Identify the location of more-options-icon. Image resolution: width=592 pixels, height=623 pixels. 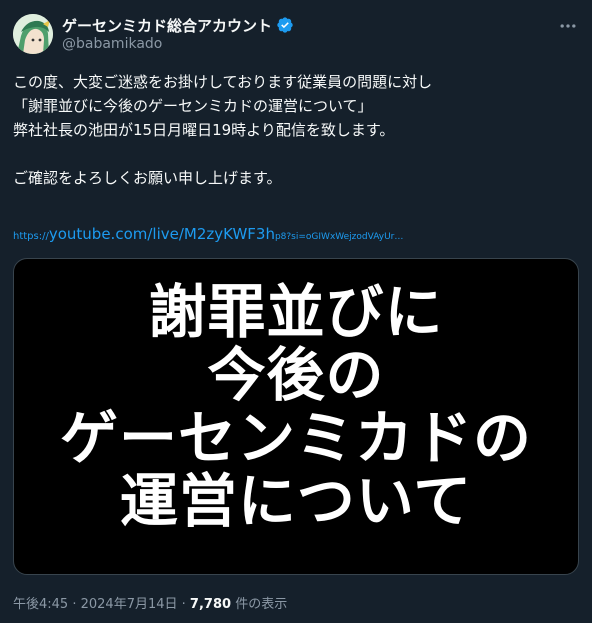
(568, 26).